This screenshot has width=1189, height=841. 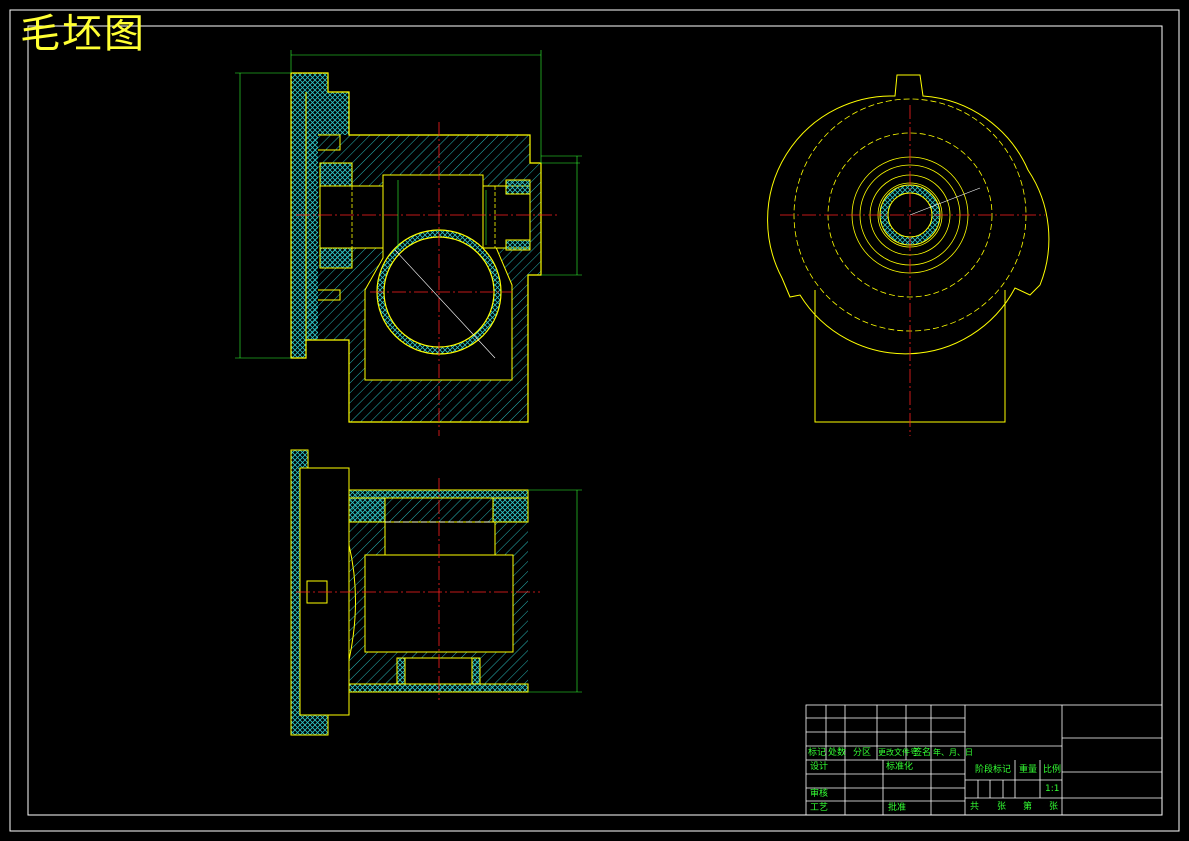 What do you see at coordinates (518, 187) in the screenshot?
I see `front-right-insert-top` at bounding box center [518, 187].